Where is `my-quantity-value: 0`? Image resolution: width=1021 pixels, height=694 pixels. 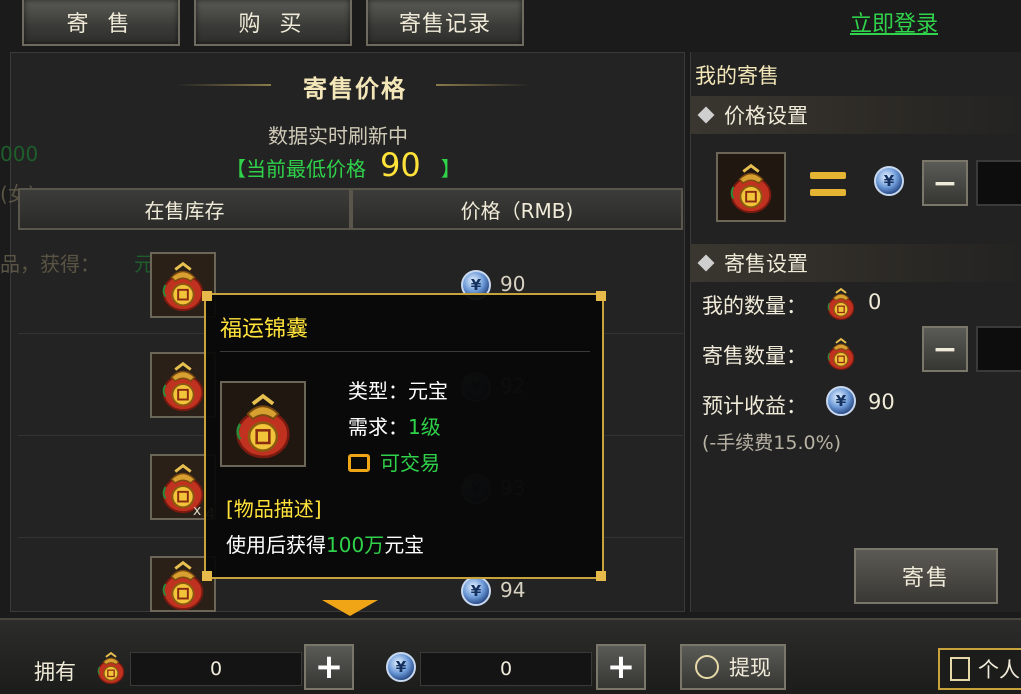
my-quantity-value: 0 is located at coordinates (875, 302).